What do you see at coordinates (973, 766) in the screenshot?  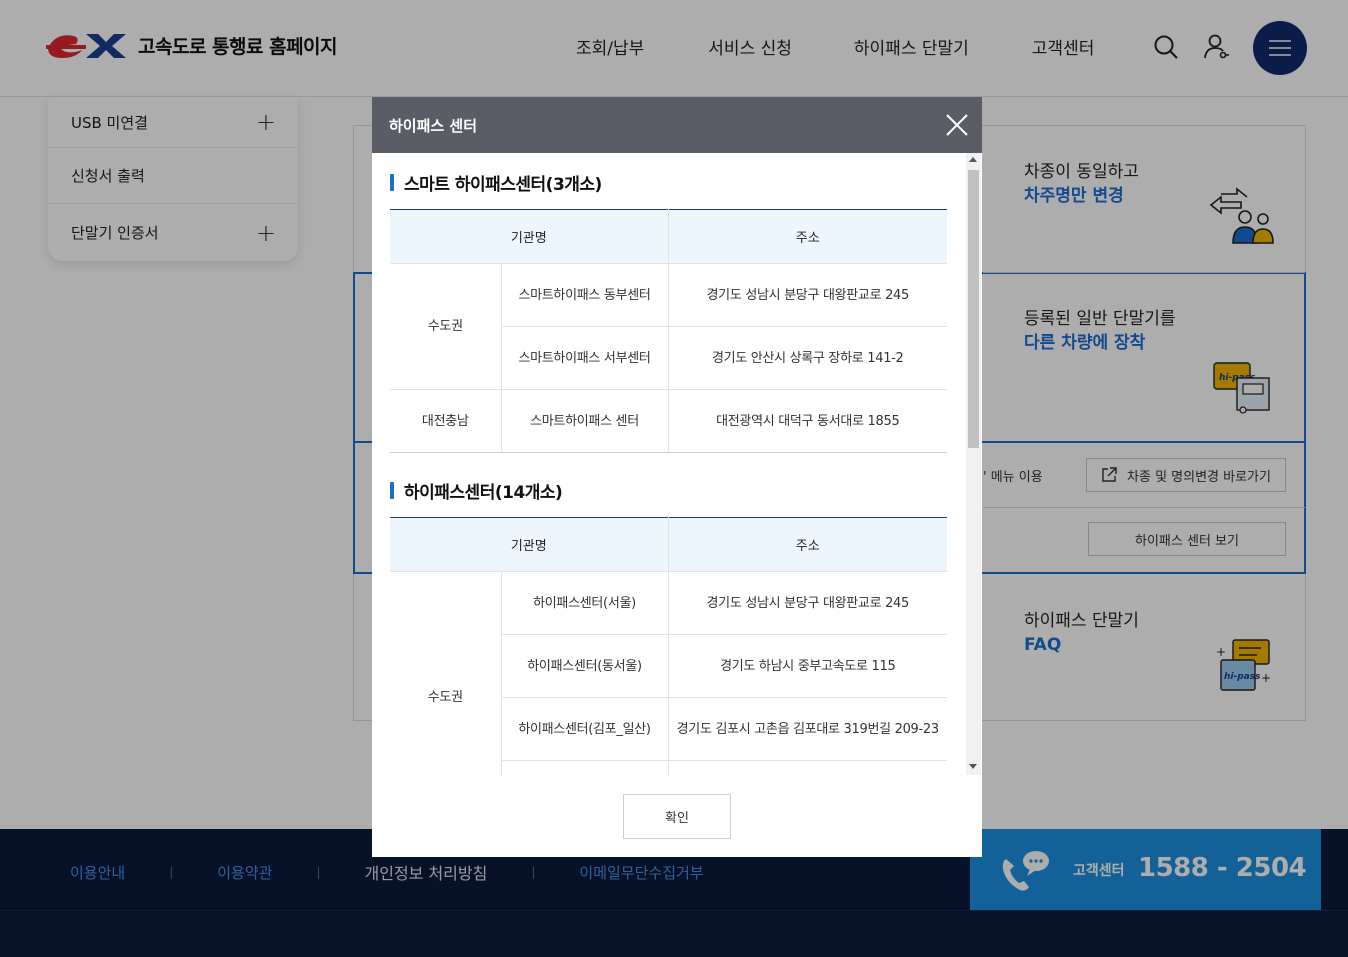 I see `scroll-down-arrow-icon` at bounding box center [973, 766].